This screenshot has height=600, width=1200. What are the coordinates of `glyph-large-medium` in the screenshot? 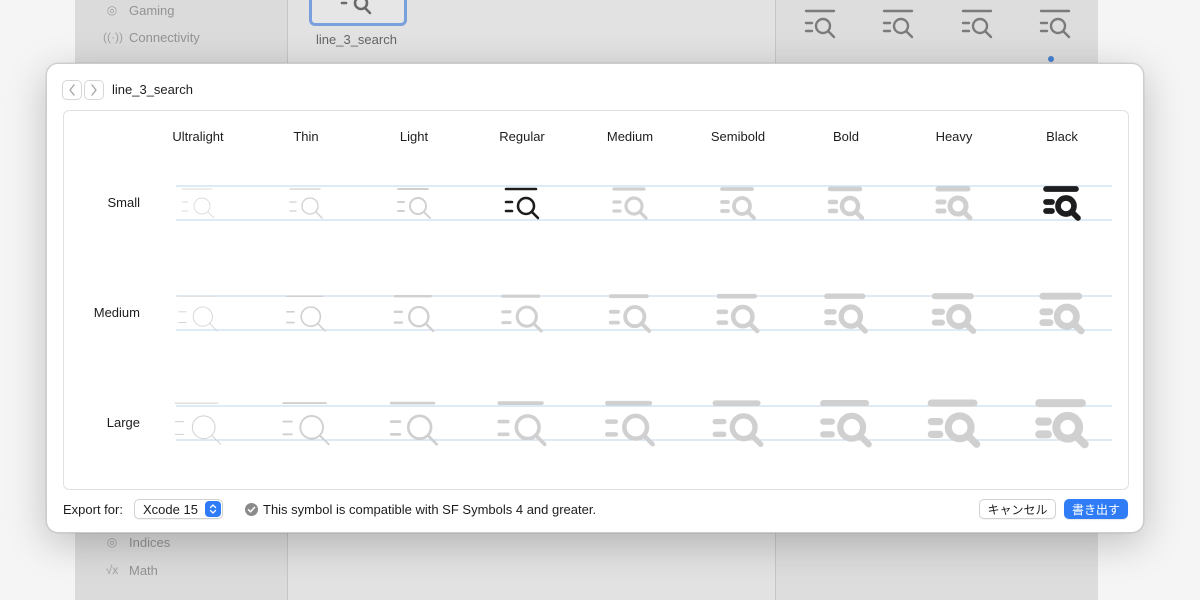 It's located at (630, 423).